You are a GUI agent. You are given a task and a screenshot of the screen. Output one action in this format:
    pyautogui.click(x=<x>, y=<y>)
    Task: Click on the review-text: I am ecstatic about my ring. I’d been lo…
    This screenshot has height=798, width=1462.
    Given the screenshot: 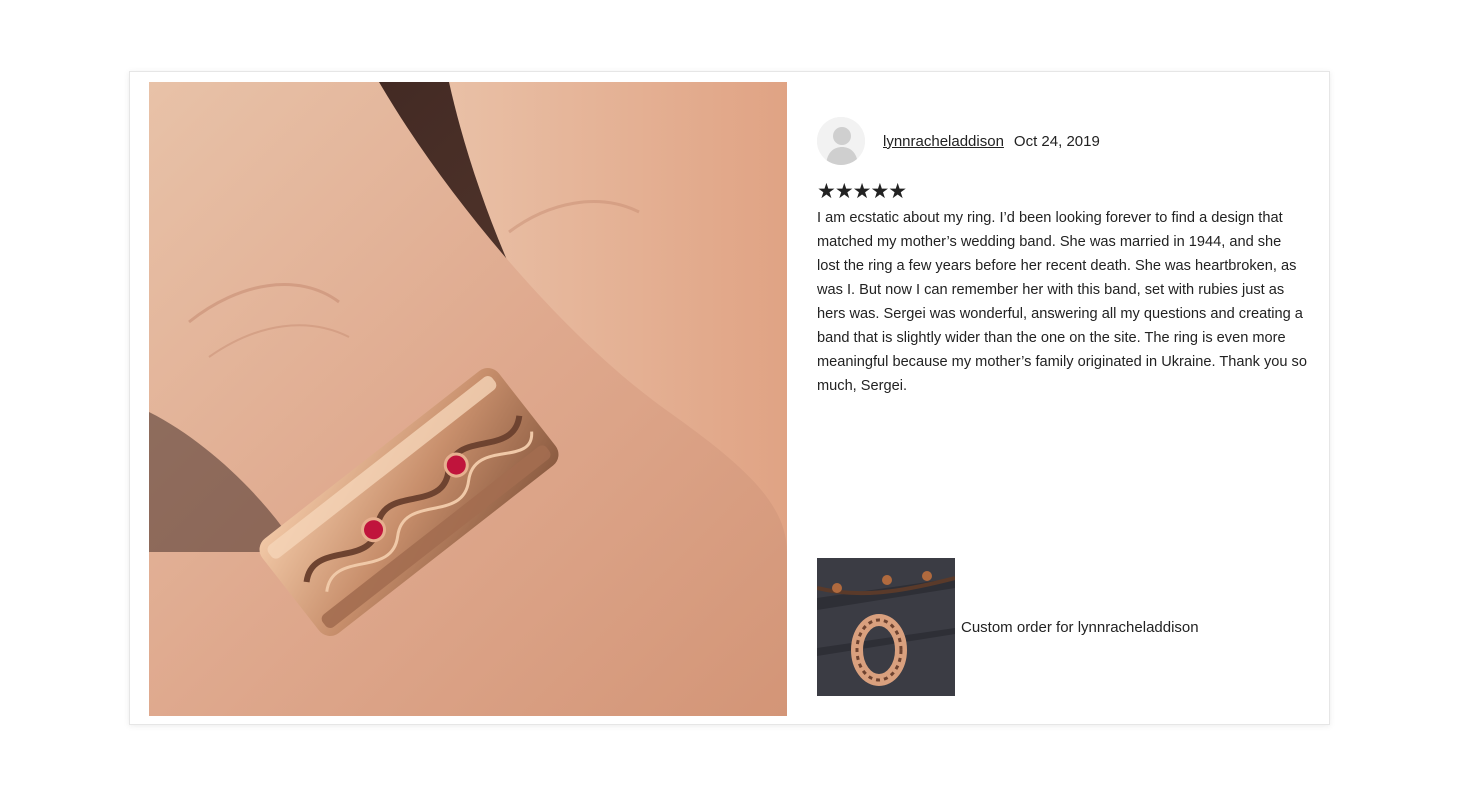 What is the action you would take?
    pyautogui.click(x=1062, y=302)
    